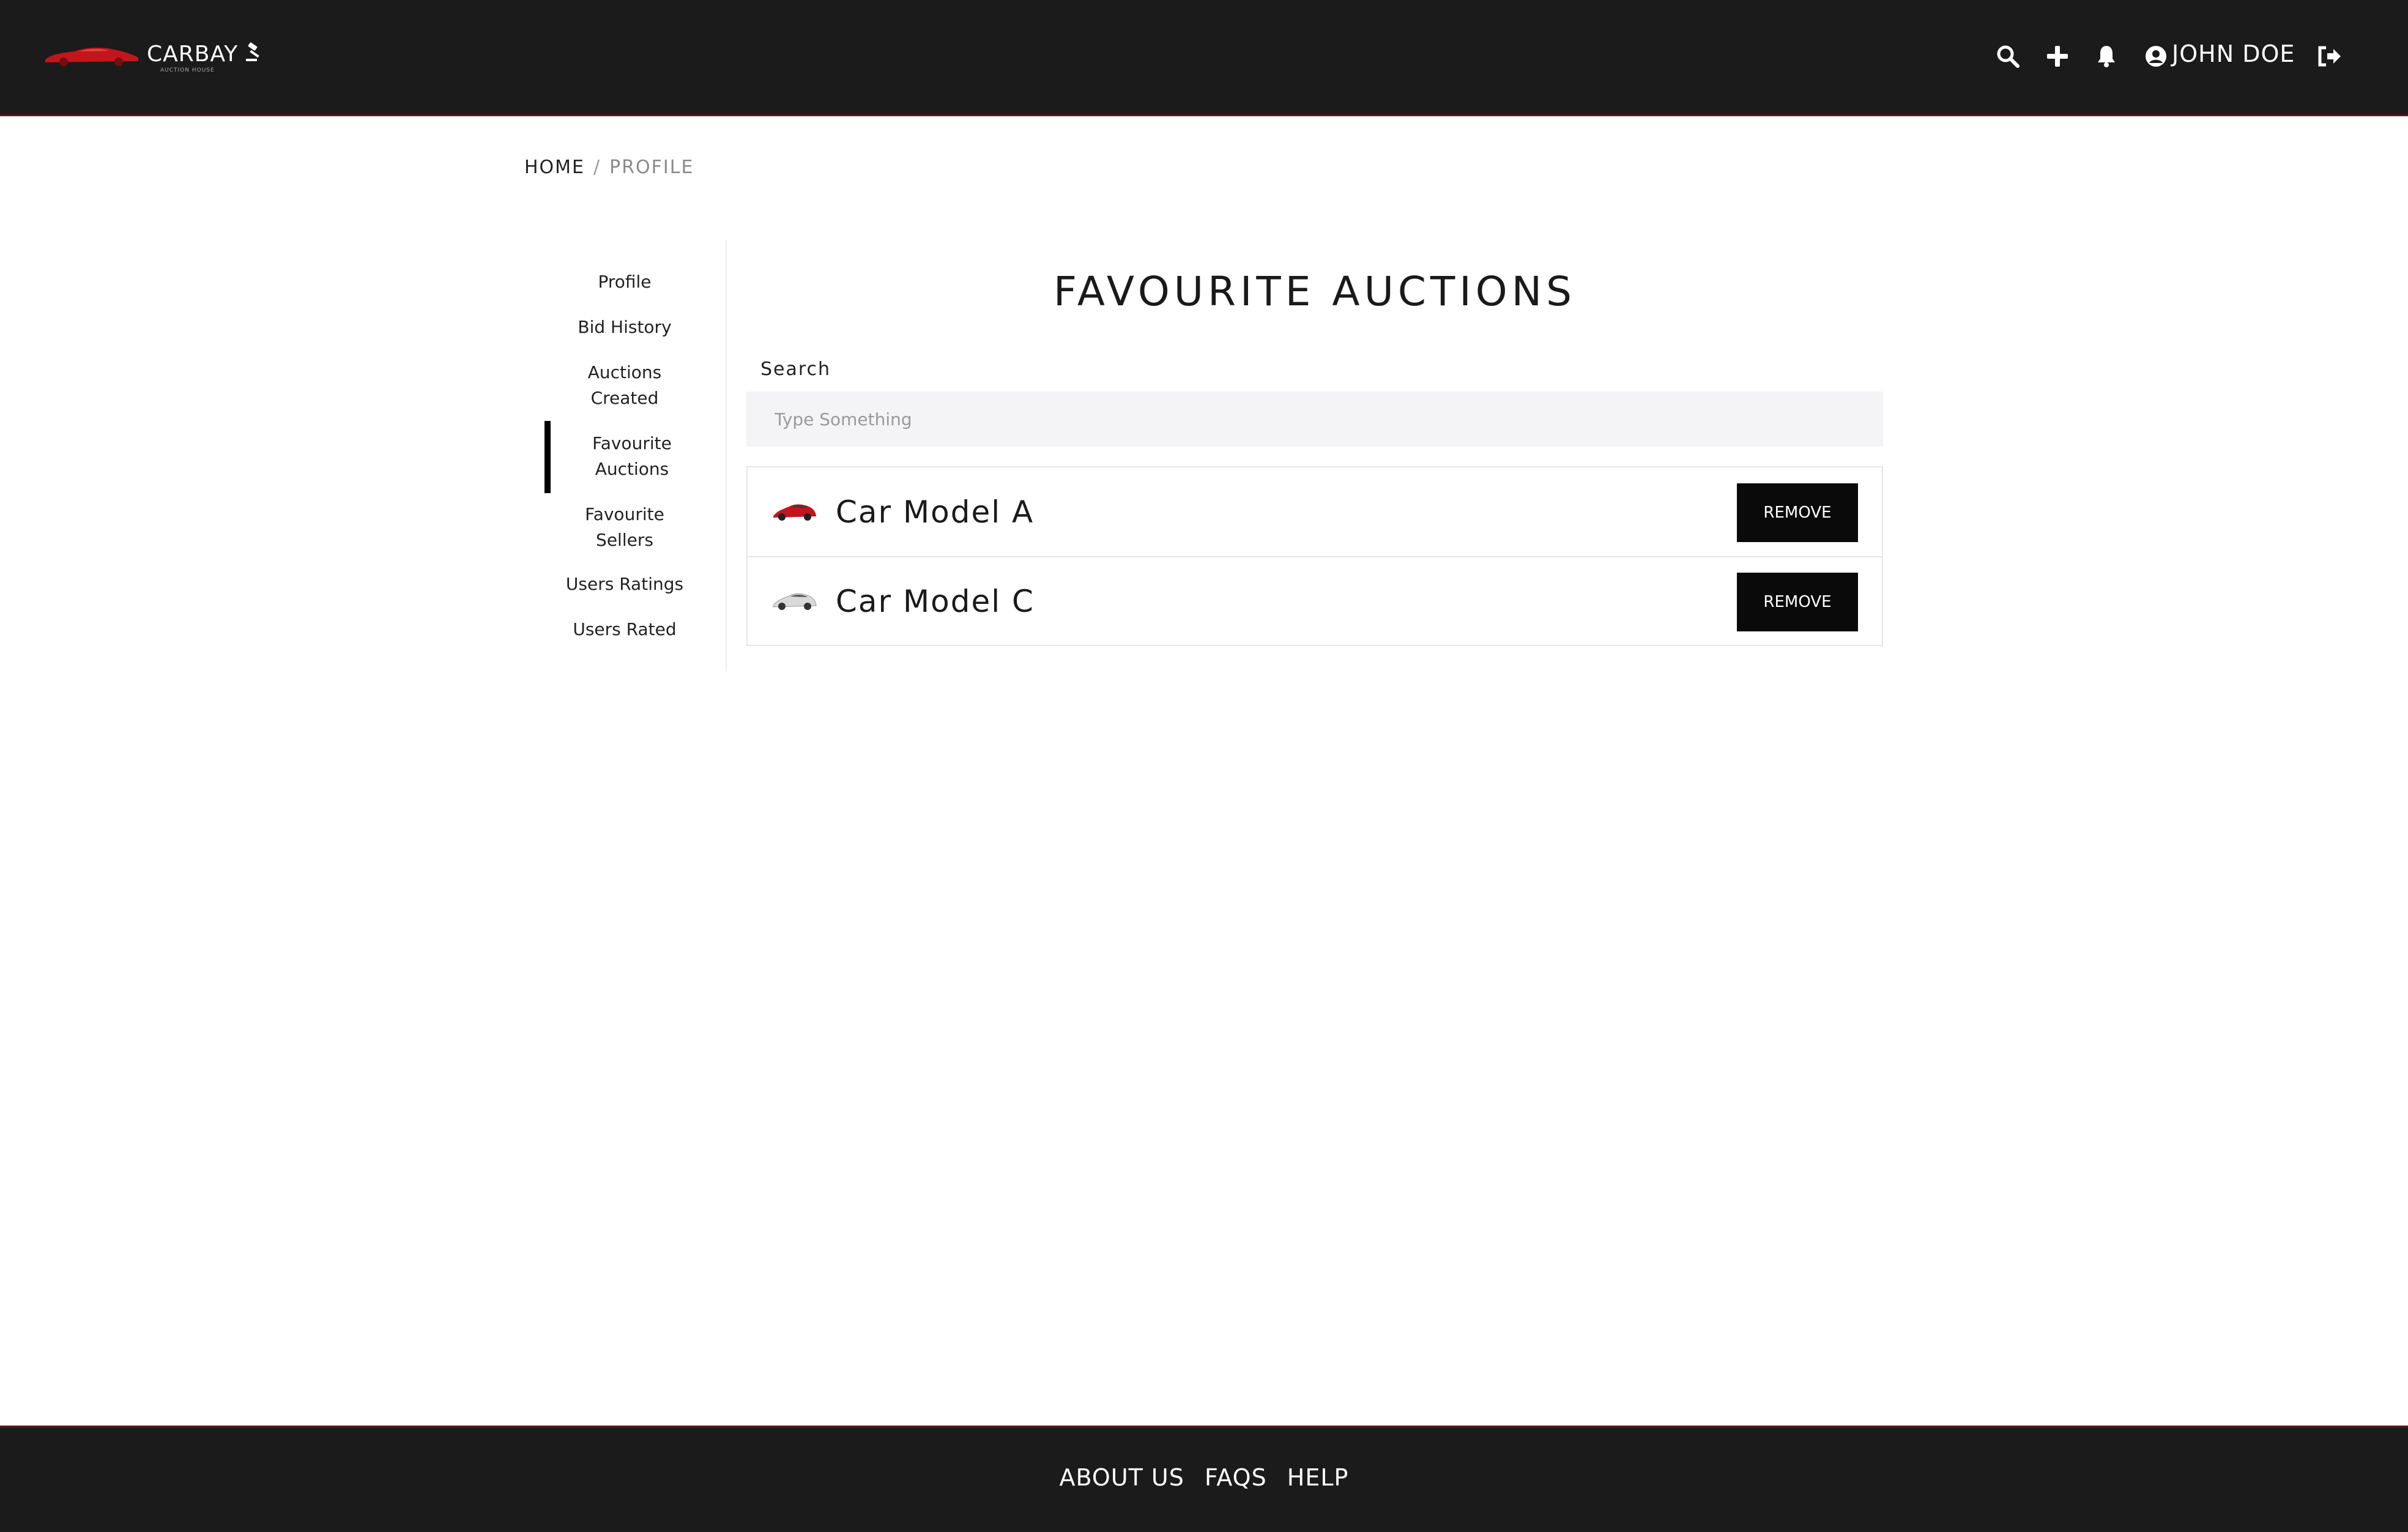 This screenshot has height=1532, width=2408. What do you see at coordinates (1315, 601) in the screenshot?
I see `list-item: Car Model C REMOVE` at bounding box center [1315, 601].